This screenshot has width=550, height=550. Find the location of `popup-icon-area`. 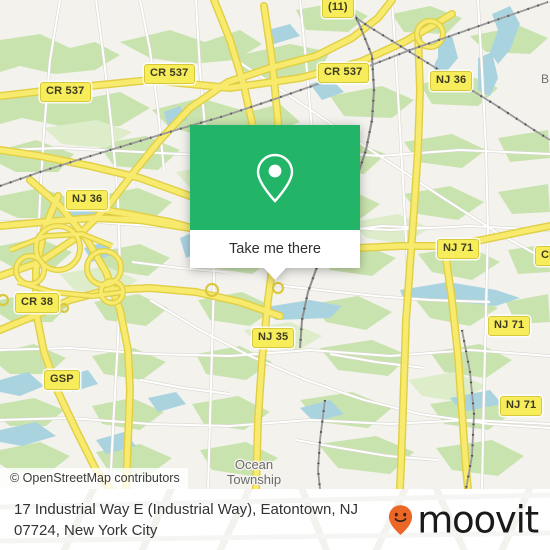

popup-icon-area is located at coordinates (275, 177).